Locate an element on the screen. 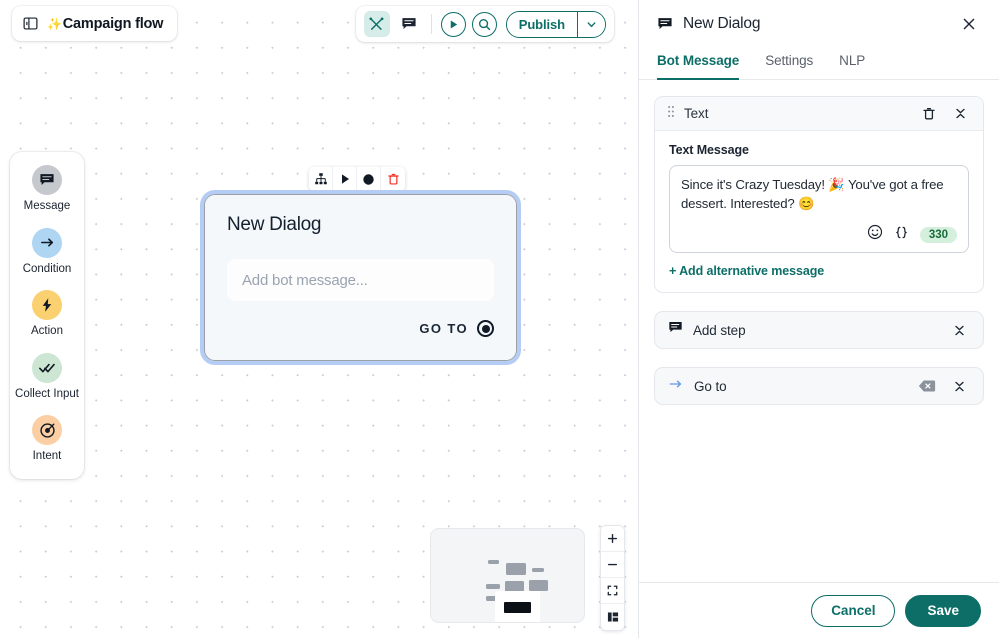 The height and width of the screenshot is (638, 999). canvas-toolbar: Publish is located at coordinates (484, 24).